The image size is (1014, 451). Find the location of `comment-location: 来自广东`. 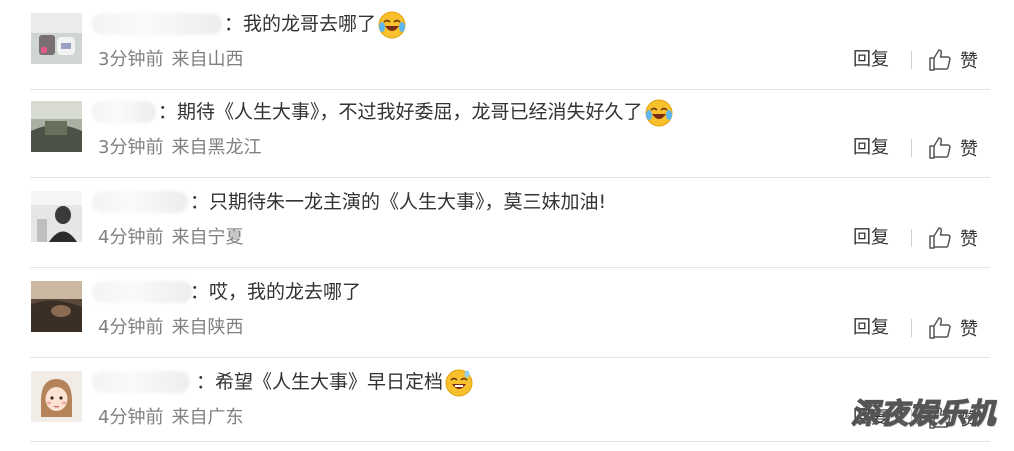

comment-location: 来自广东 is located at coordinates (207, 417).